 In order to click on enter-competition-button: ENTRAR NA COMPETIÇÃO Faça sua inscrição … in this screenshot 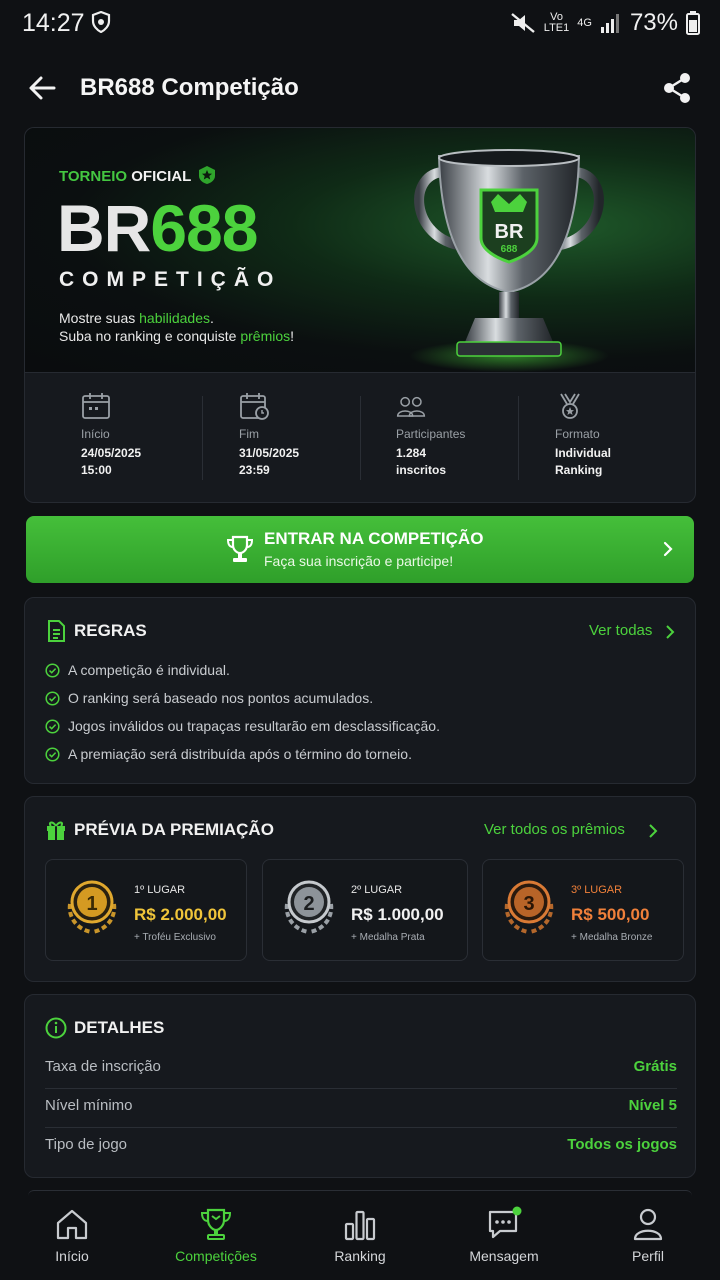, I will do `click(360, 549)`.